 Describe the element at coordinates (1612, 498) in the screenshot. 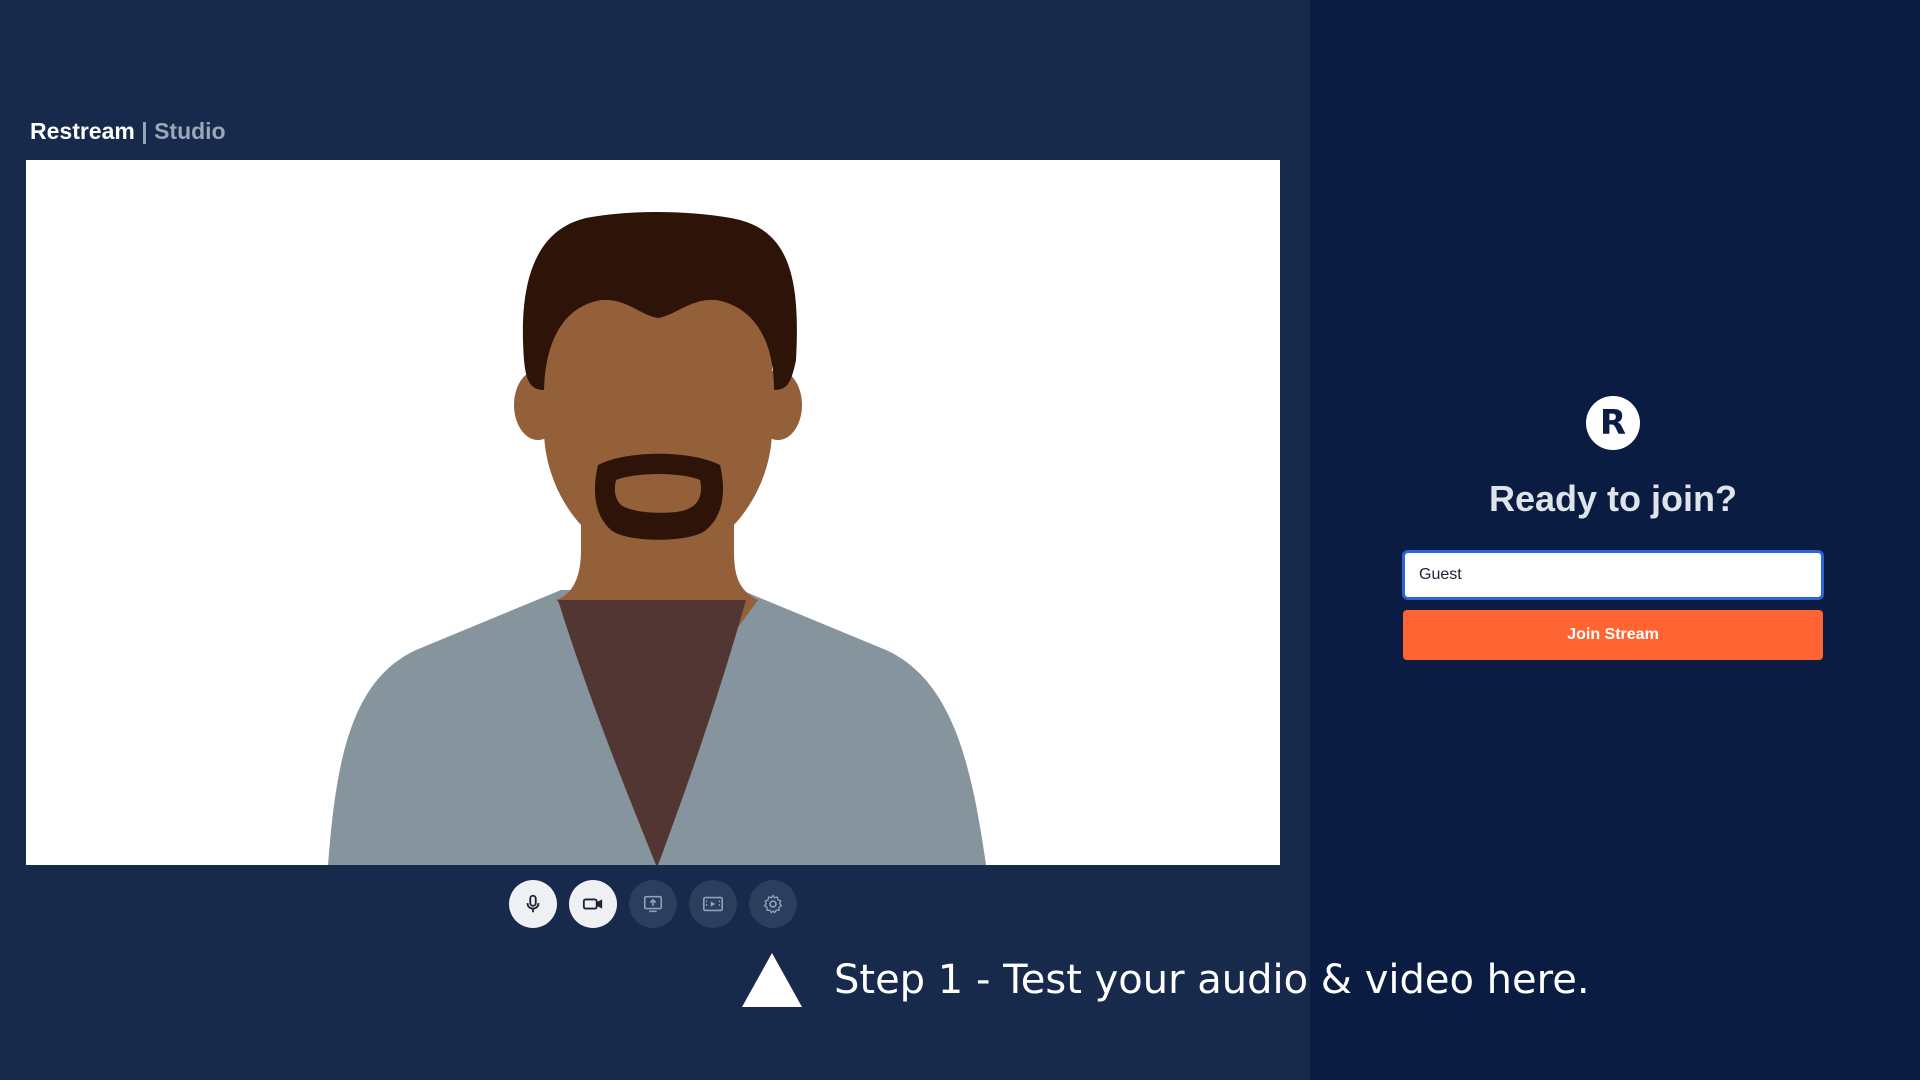

I see `join-title: Ready to join?` at that location.